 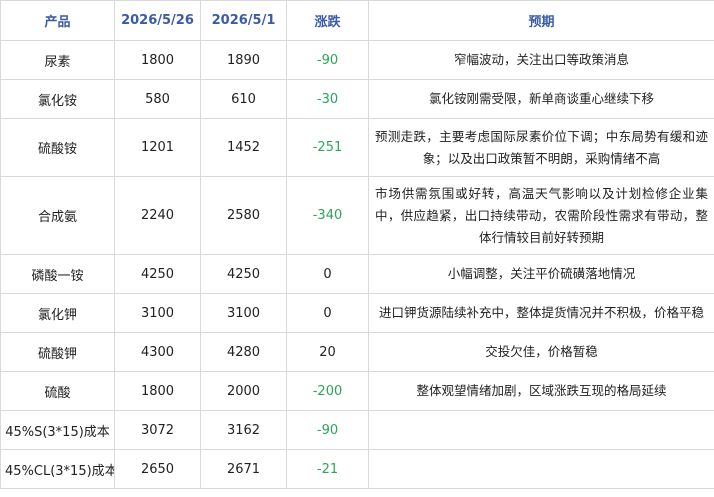 What do you see at coordinates (541, 274) in the screenshot?
I see `outlook-cell: 小幅调整，关注平价硫磺落地情况` at bounding box center [541, 274].